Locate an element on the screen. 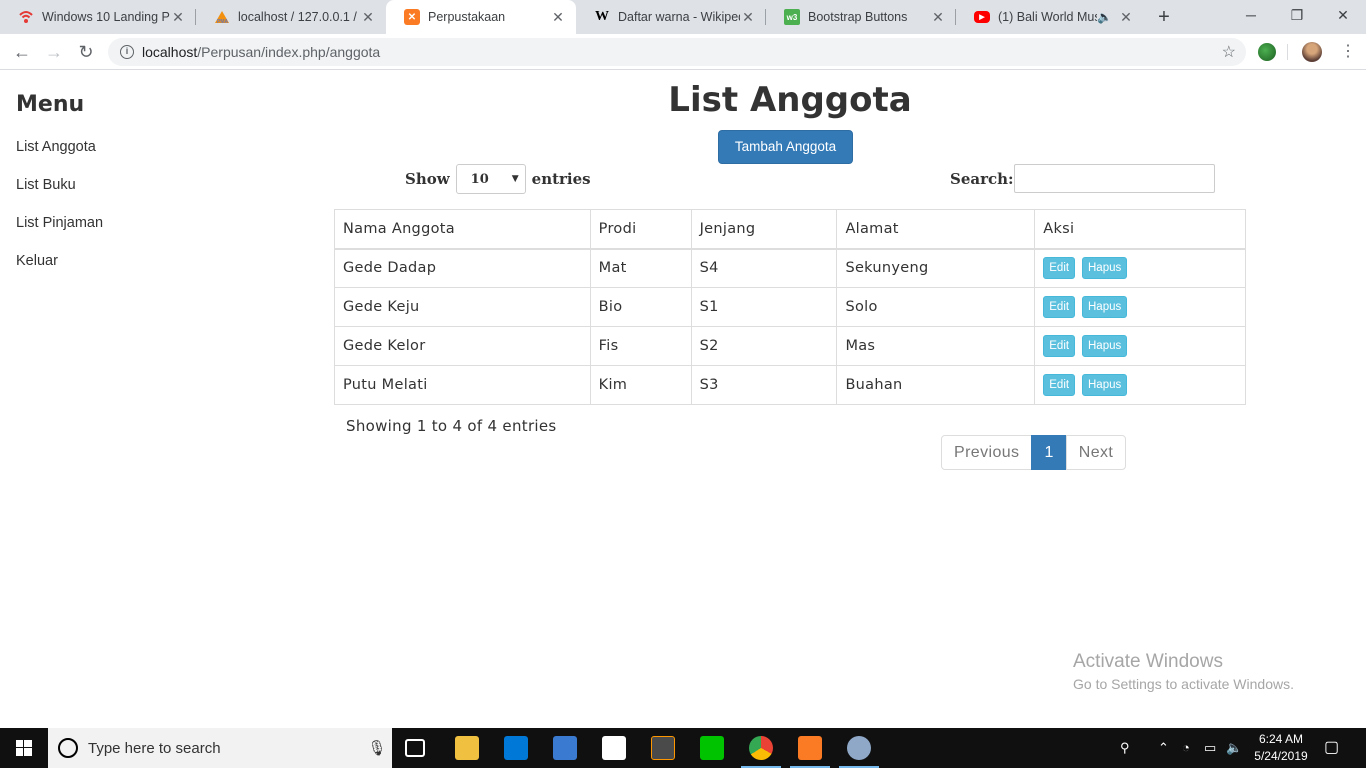 The image size is (1366, 773). column-header-nama: Nama Anggota is located at coordinates (462, 229).